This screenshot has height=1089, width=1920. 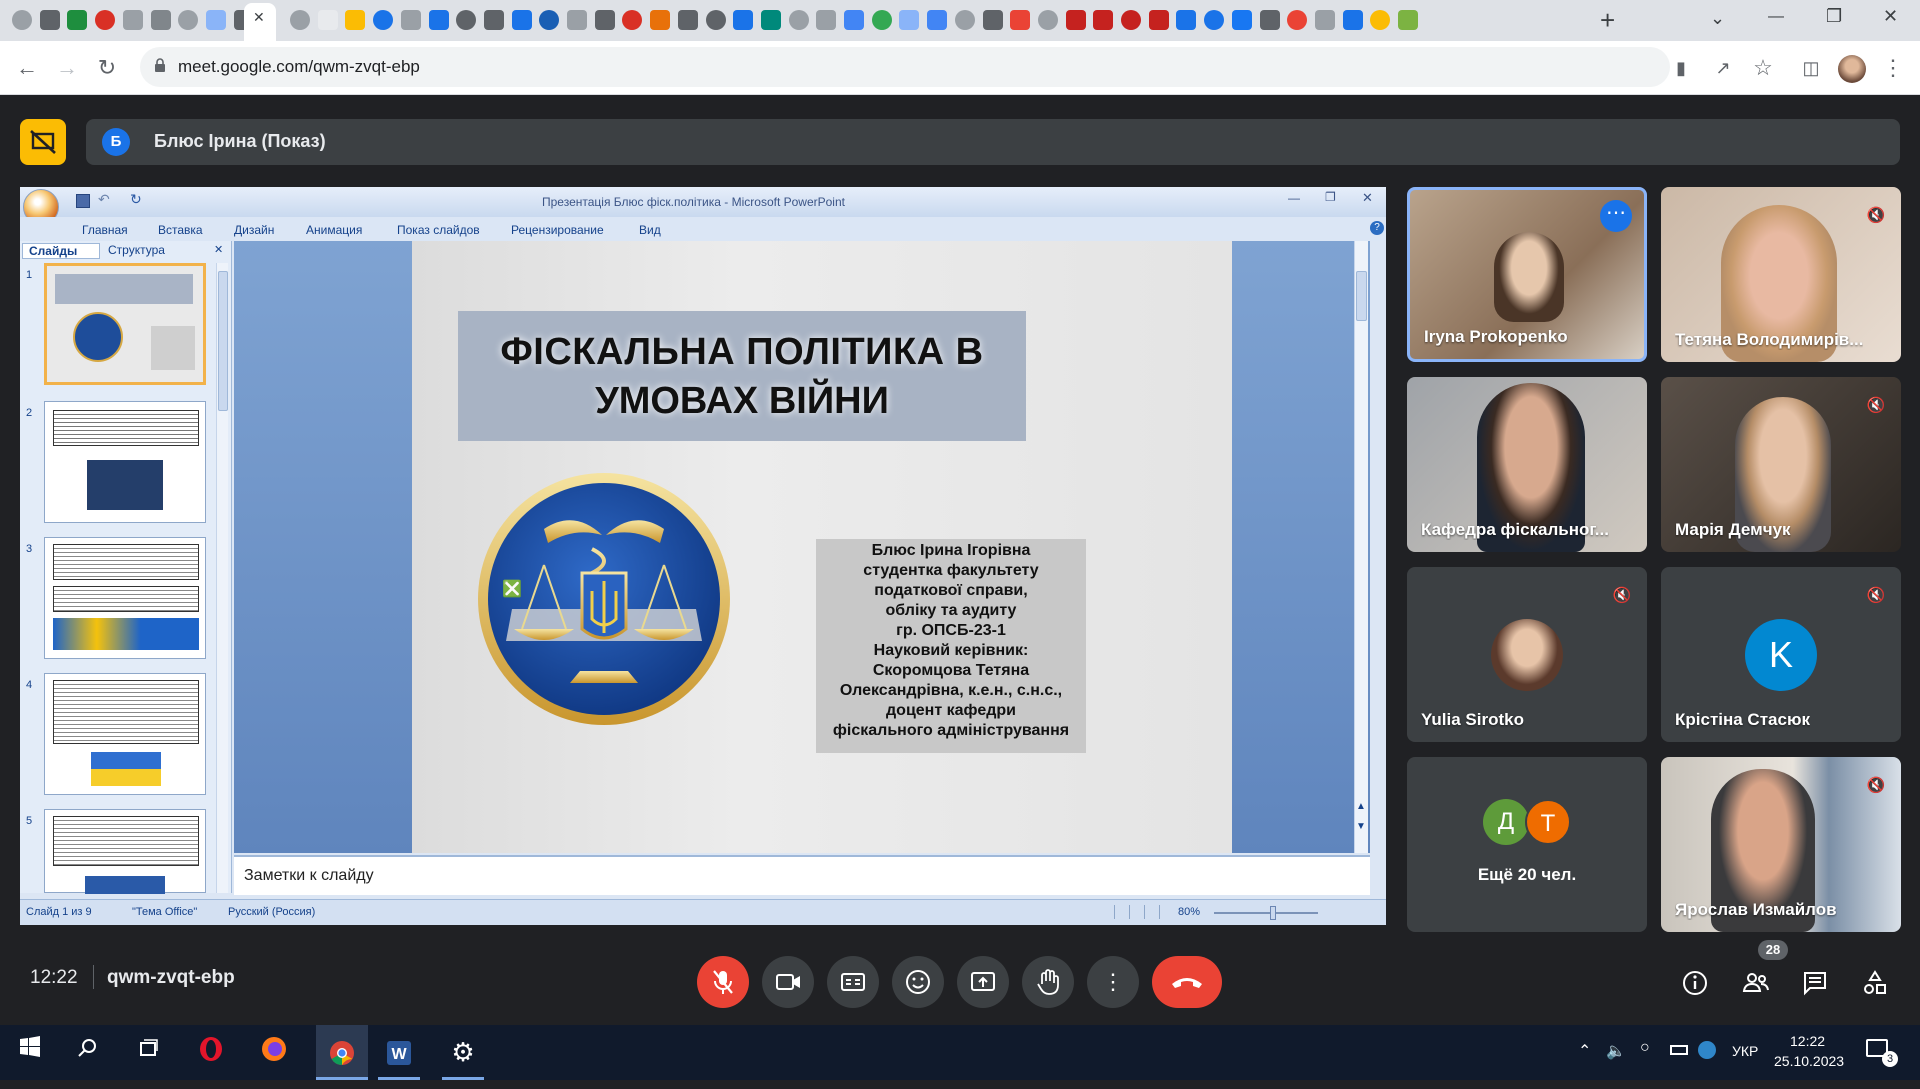 What do you see at coordinates (788, 982) in the screenshot?
I see `camera-toggle-button` at bounding box center [788, 982].